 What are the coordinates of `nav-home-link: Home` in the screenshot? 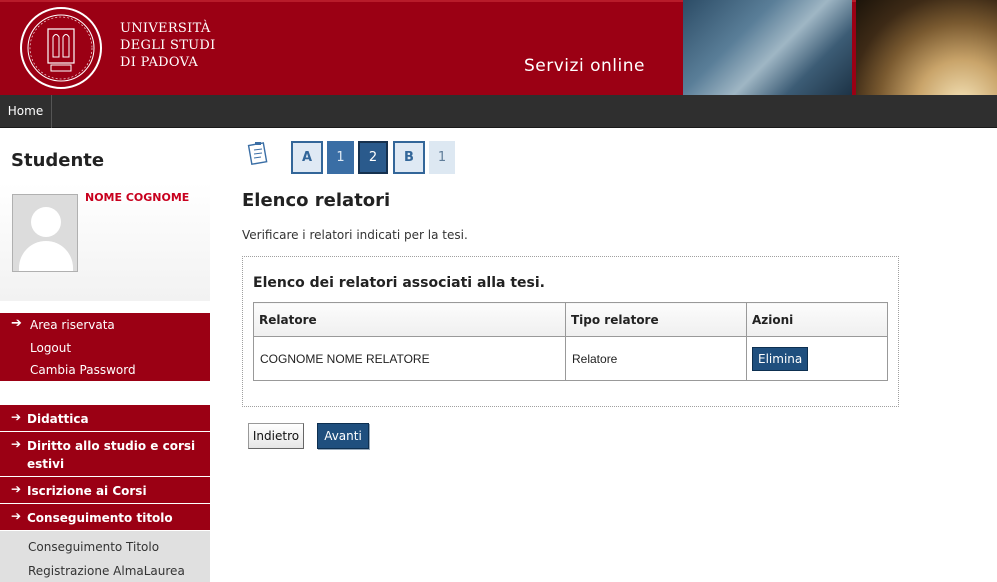 It's located at (26, 111).